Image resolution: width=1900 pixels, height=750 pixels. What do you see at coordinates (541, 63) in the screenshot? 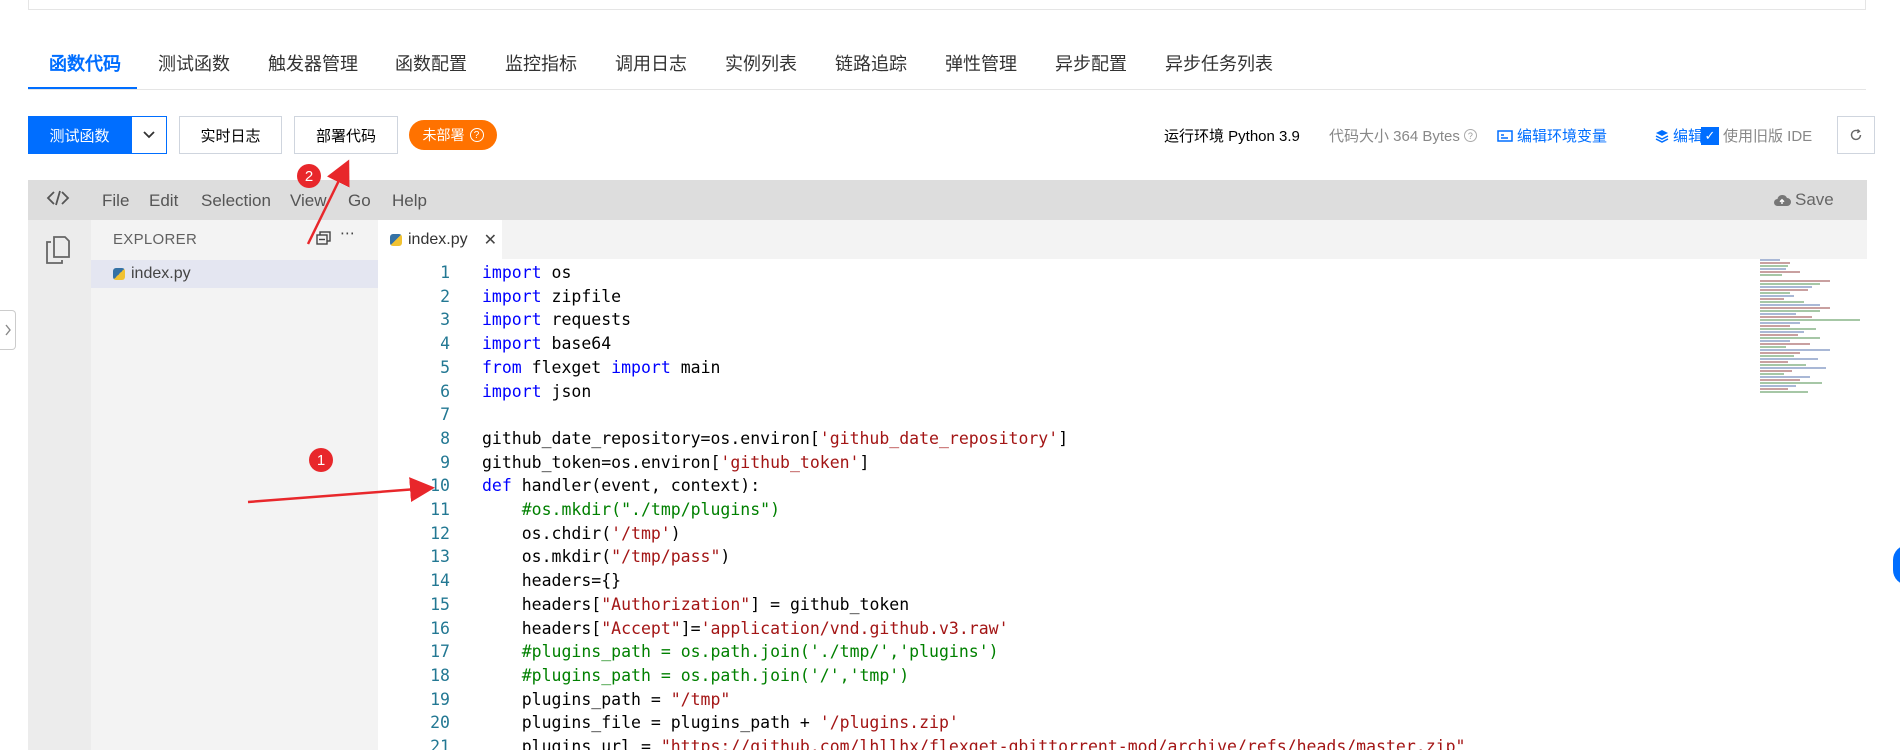
I see `tab-monitoring: 监控指标` at bounding box center [541, 63].